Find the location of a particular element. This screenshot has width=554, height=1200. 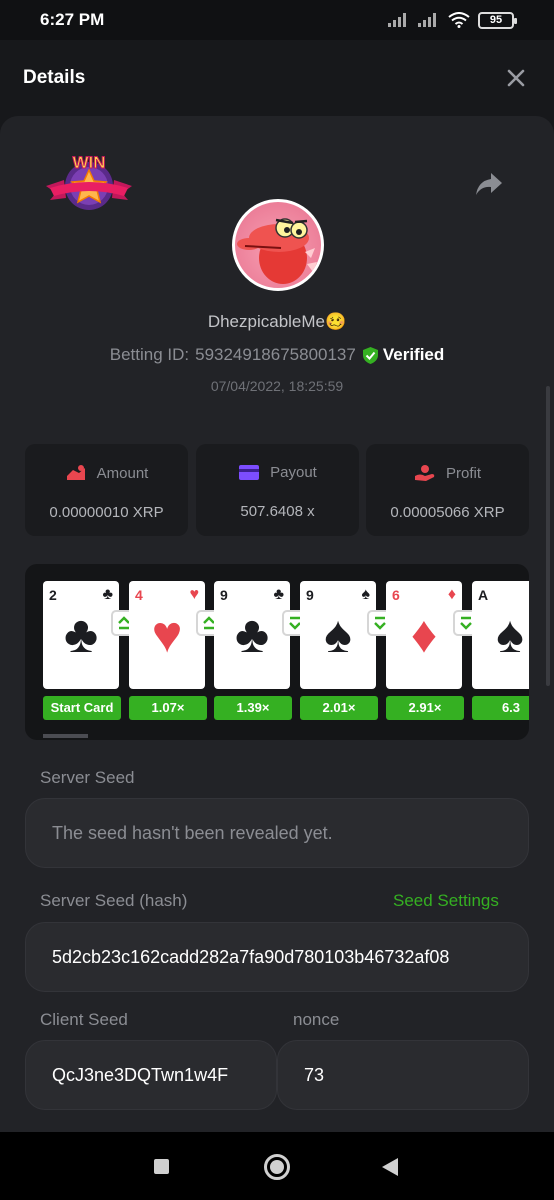

username: DhezpicableMe🥴 is located at coordinates (277, 321).